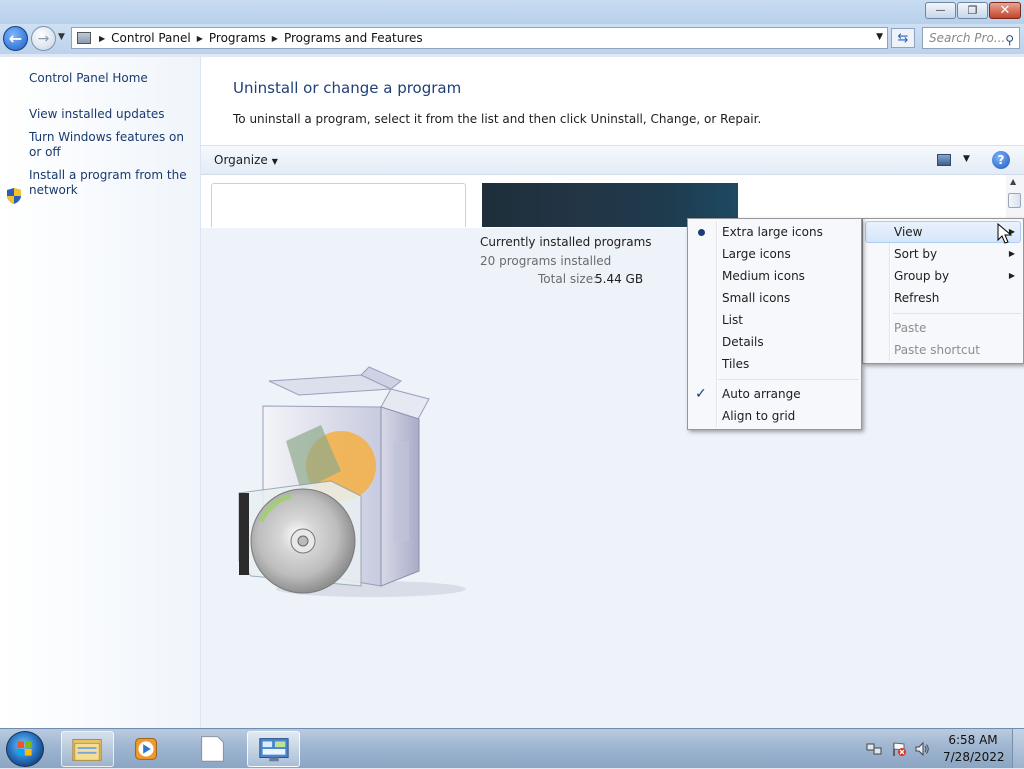 This screenshot has height=769, width=1024. What do you see at coordinates (917, 298) in the screenshot?
I see `menu-item-label: Refresh` at bounding box center [917, 298].